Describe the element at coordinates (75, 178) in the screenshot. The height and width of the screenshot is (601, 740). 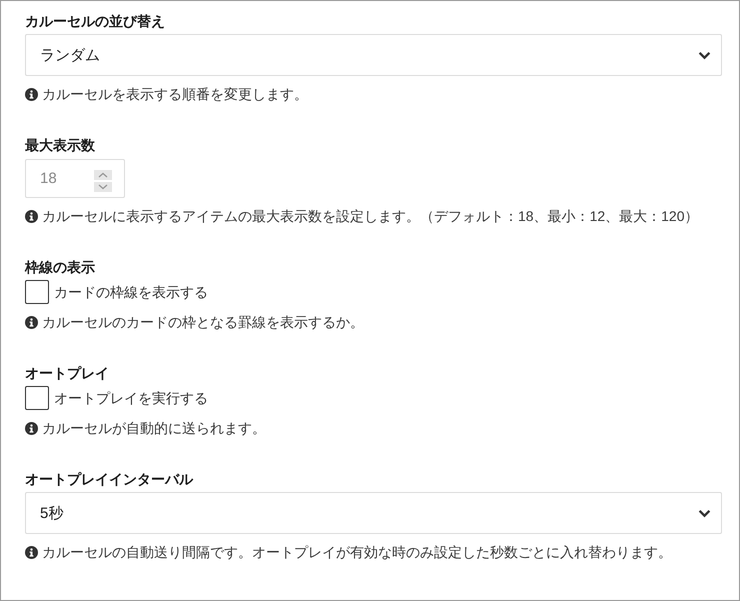
I see `number-input: 18` at that location.